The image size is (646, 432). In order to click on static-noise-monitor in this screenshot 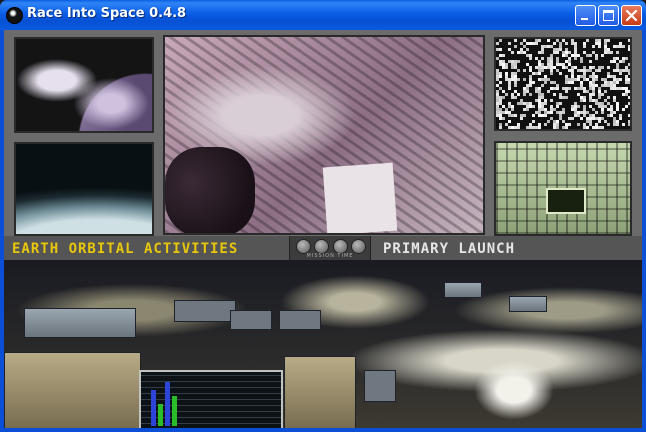, I will do `click(563, 84)`.